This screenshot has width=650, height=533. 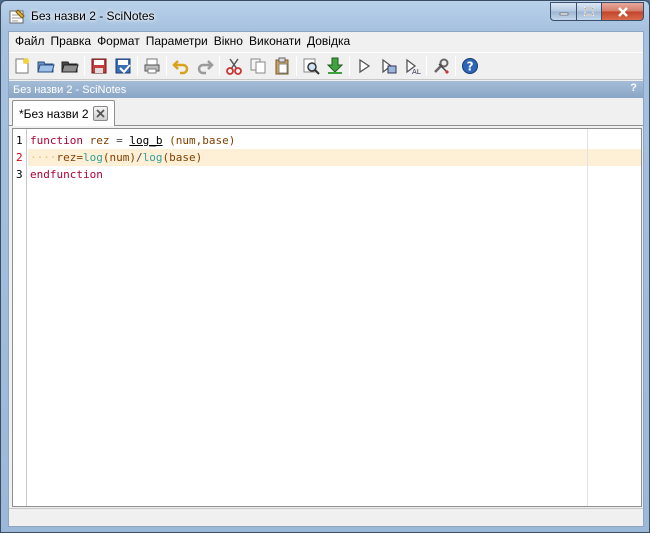 I want to click on save-icon, so click(x=99, y=66).